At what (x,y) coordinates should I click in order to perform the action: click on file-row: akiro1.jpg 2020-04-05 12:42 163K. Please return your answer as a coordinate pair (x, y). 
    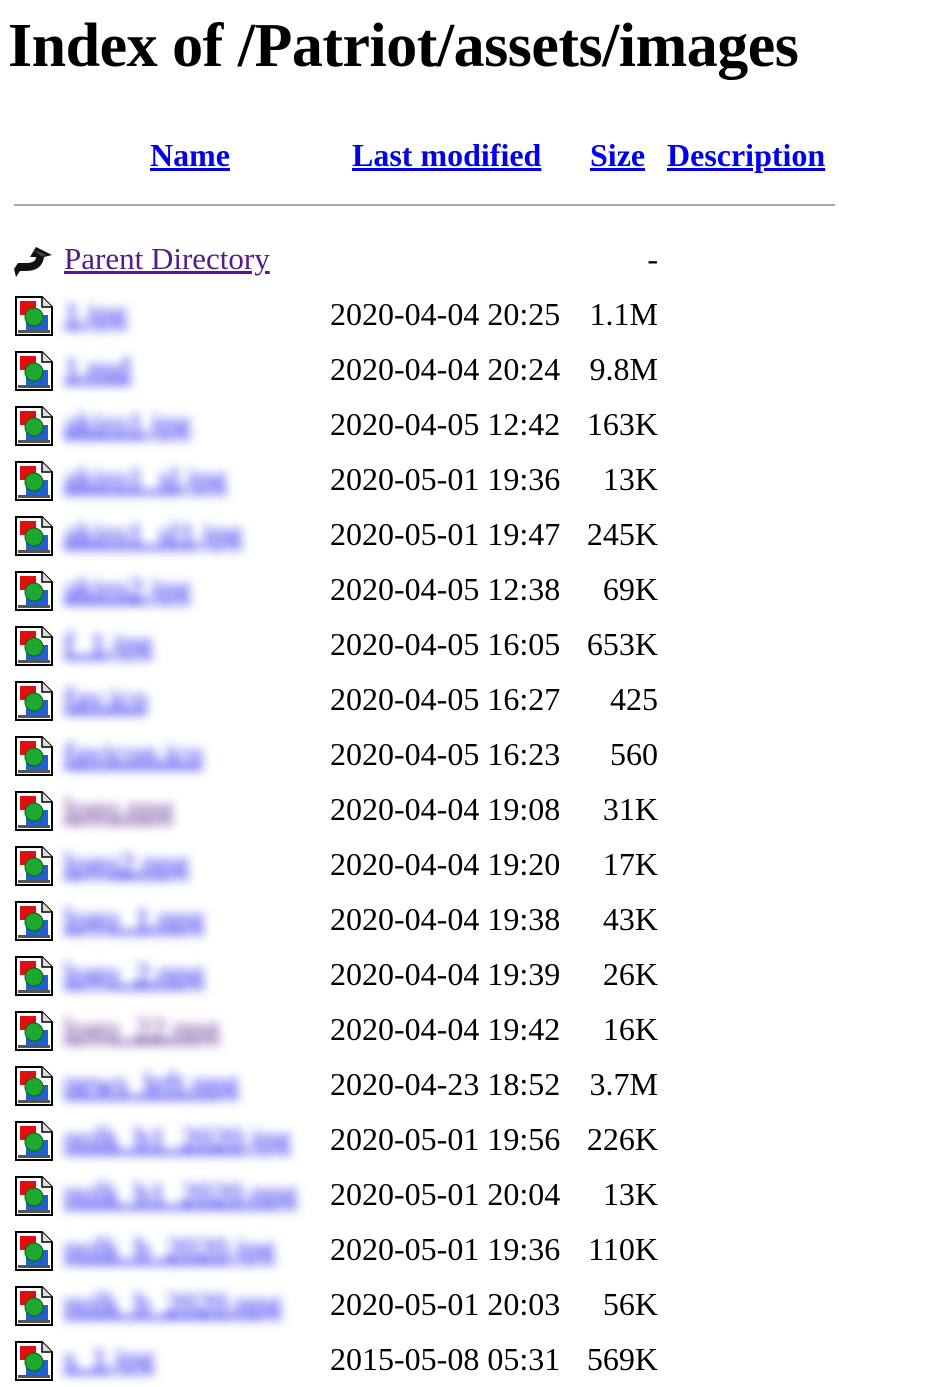
    Looking at the image, I should click on (472, 424).